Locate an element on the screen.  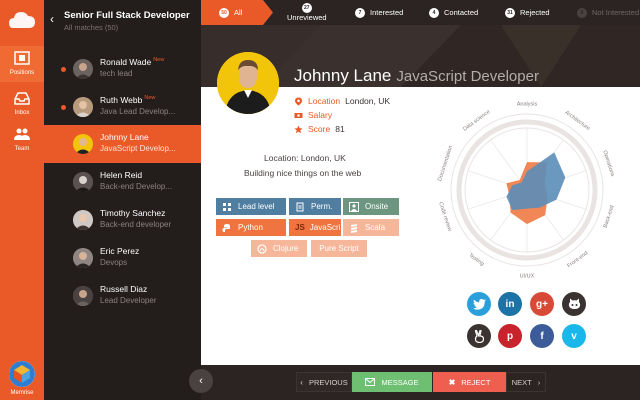
vimeo-icon: v is located at coordinates (574, 336).